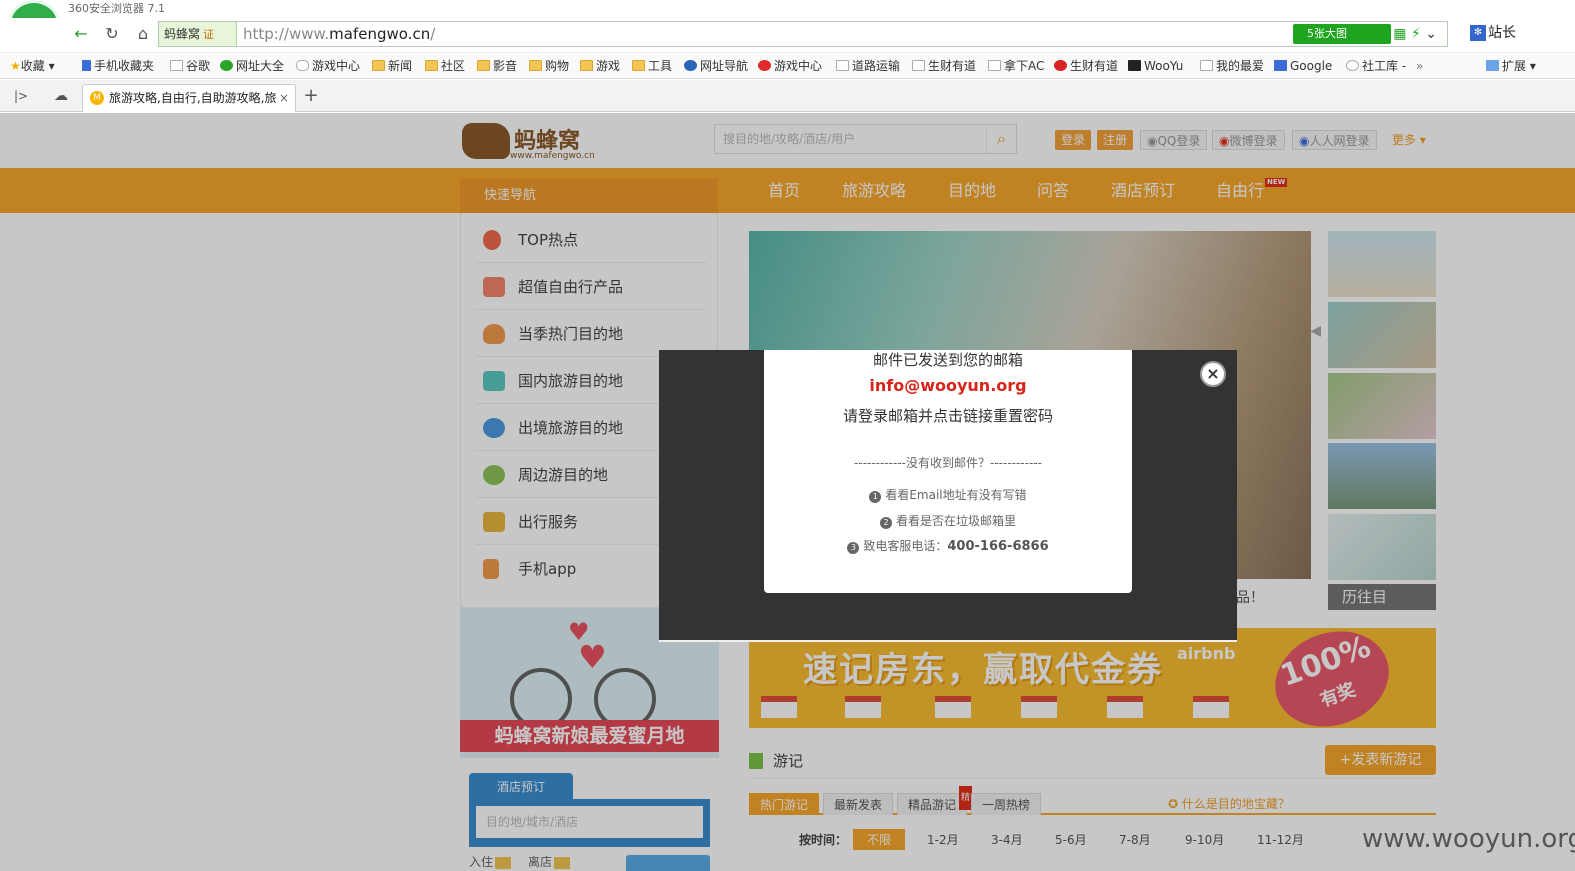 The image size is (1575, 871). I want to click on paw-icon: ✻, so click(1478, 33).